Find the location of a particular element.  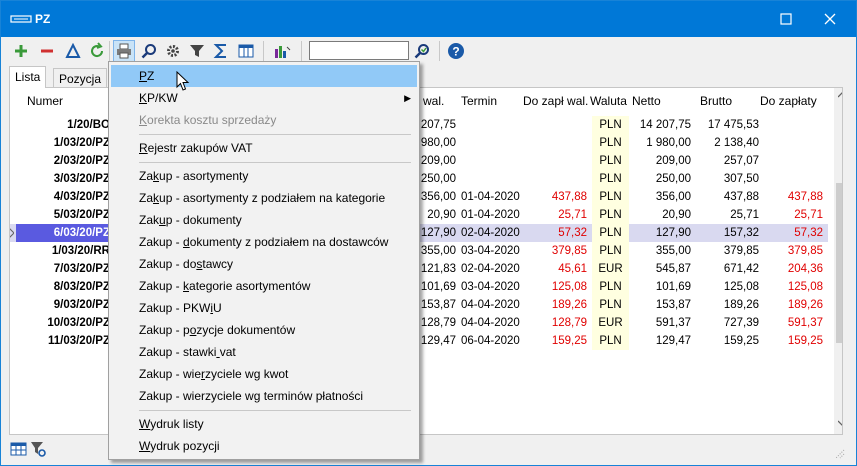

menu-item: PZ is located at coordinates (264, 76).